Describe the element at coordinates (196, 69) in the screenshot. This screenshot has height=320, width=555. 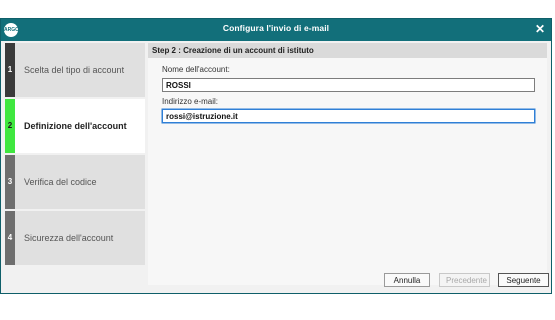
I see `account-name-label: Nome dell'account:` at that location.